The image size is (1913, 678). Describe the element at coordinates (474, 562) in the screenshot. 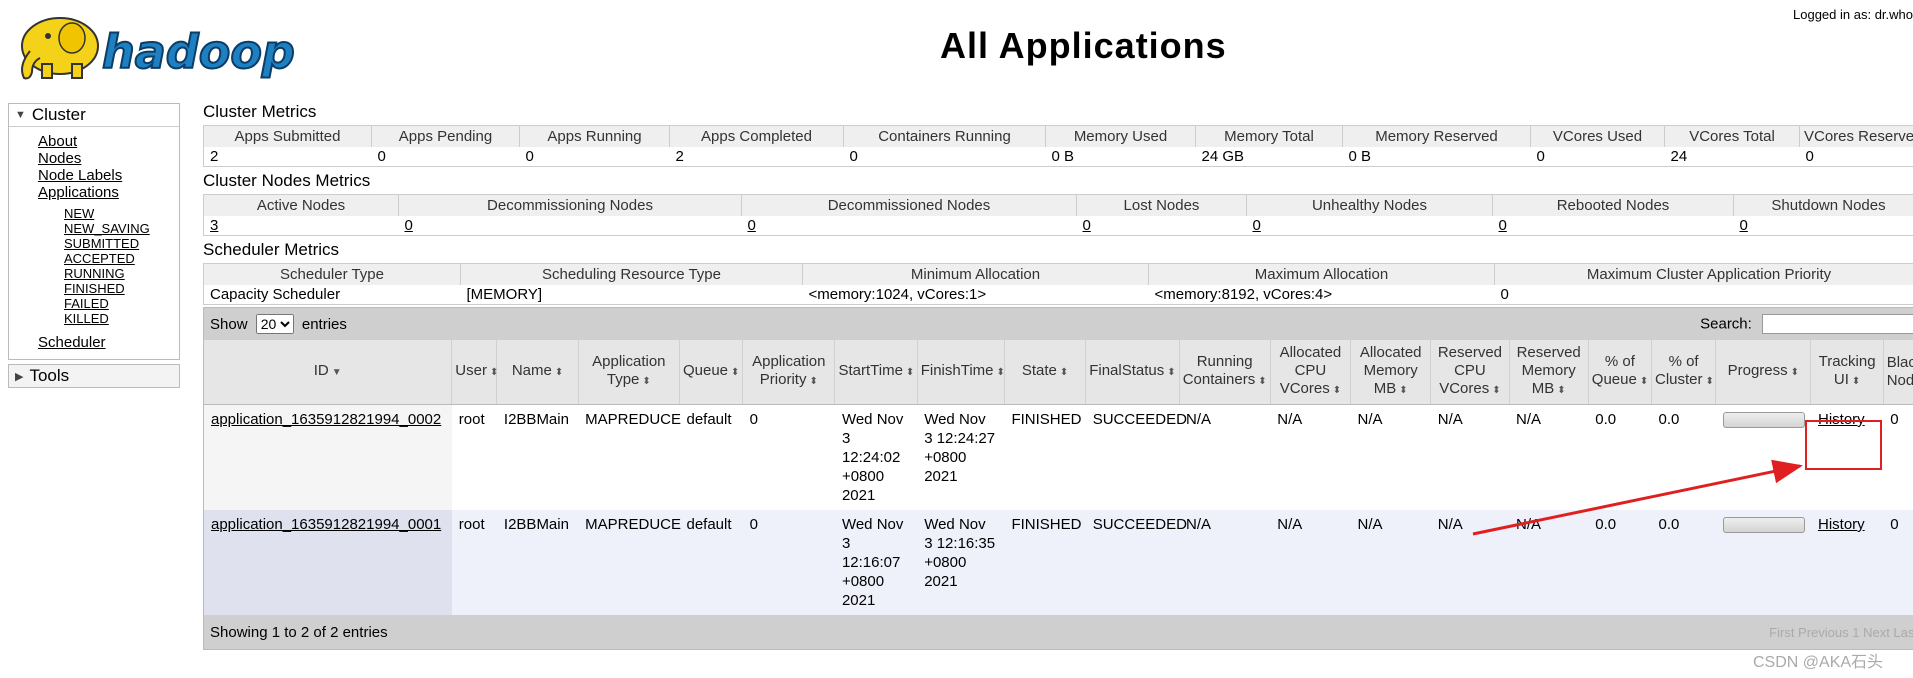

I see `table-cell: root` at that location.